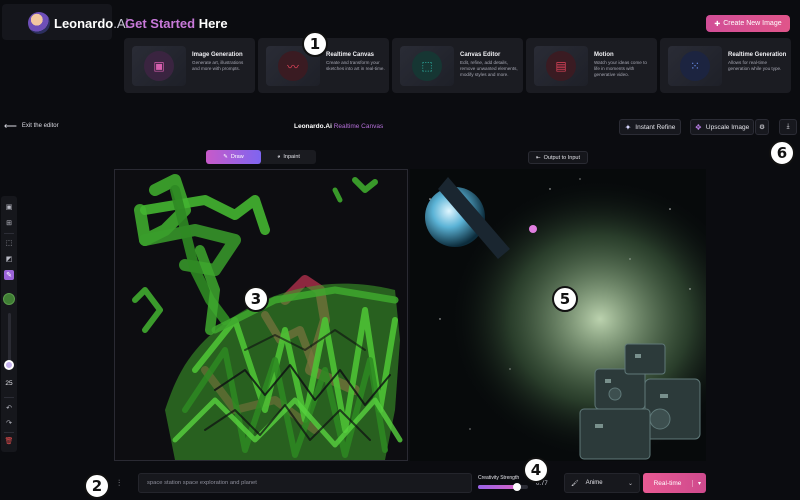  I want to click on style-dropdown: 🖌 Anime ⌄, so click(602, 483).